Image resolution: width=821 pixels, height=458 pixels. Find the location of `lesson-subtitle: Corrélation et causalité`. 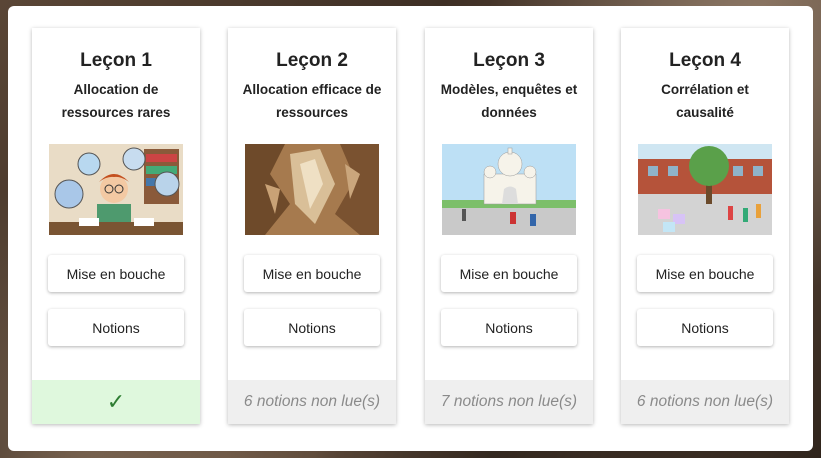

lesson-subtitle: Corrélation et causalité is located at coordinates (705, 101).